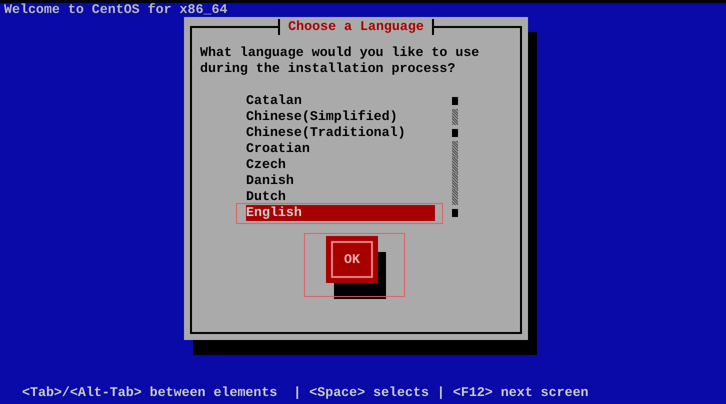 This screenshot has height=404, width=726. I want to click on language-item: English, so click(340, 213).